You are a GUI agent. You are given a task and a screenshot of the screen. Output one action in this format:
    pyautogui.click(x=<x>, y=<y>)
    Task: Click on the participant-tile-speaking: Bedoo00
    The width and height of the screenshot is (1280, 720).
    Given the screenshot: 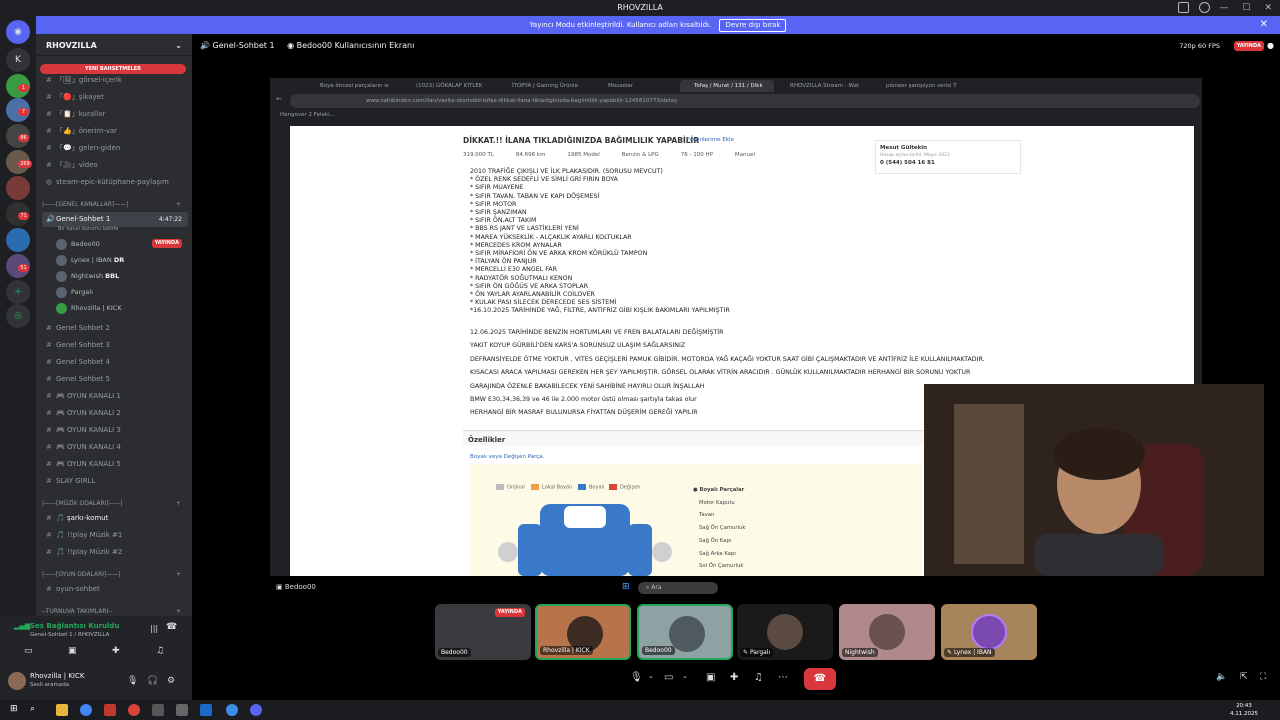 What is the action you would take?
    pyautogui.click(x=685, y=632)
    